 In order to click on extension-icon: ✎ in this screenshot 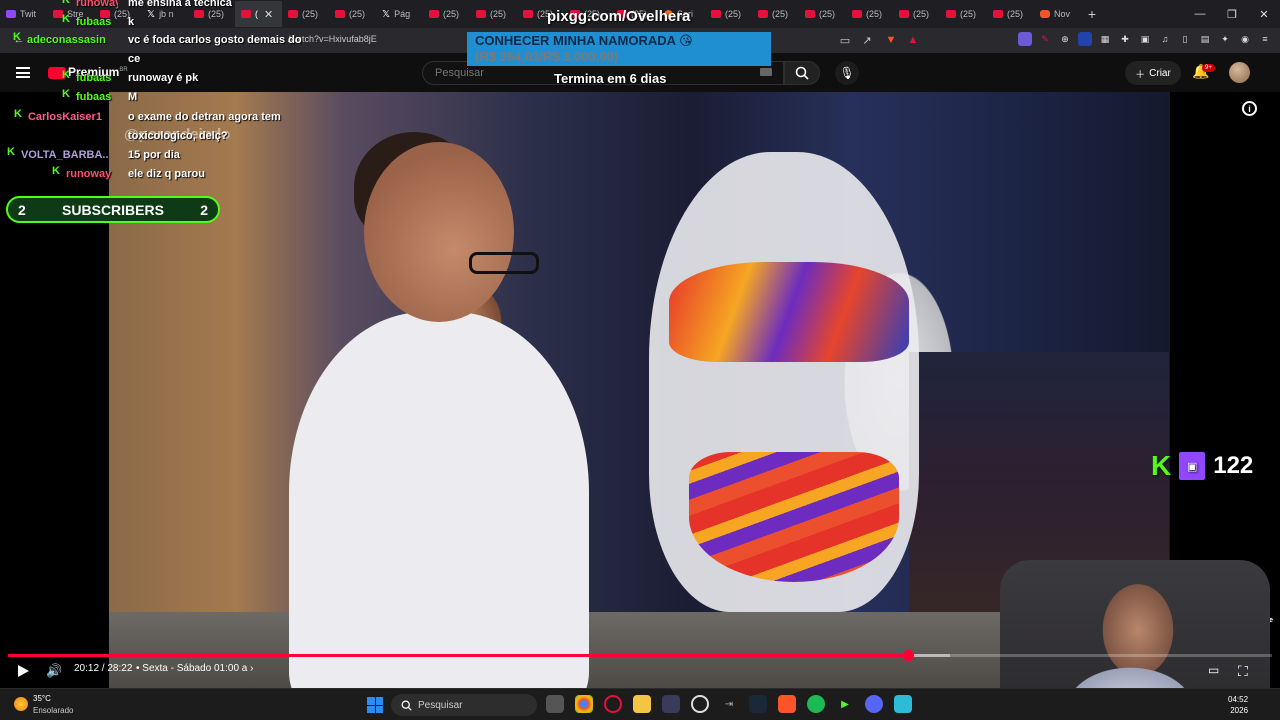, I will do `click(1045, 39)`.